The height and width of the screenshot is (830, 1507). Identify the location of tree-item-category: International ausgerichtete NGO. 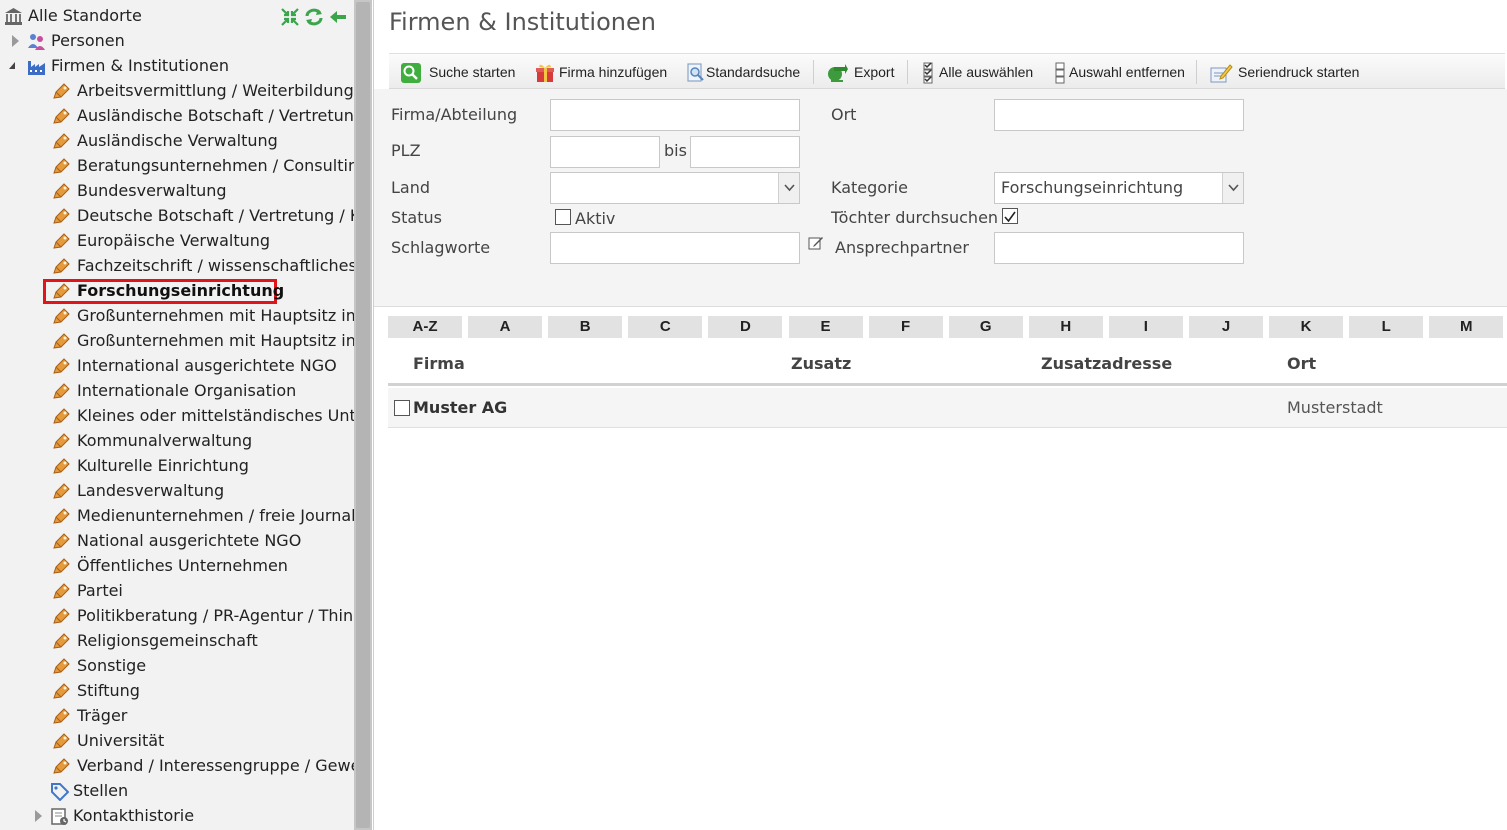
(177, 365).